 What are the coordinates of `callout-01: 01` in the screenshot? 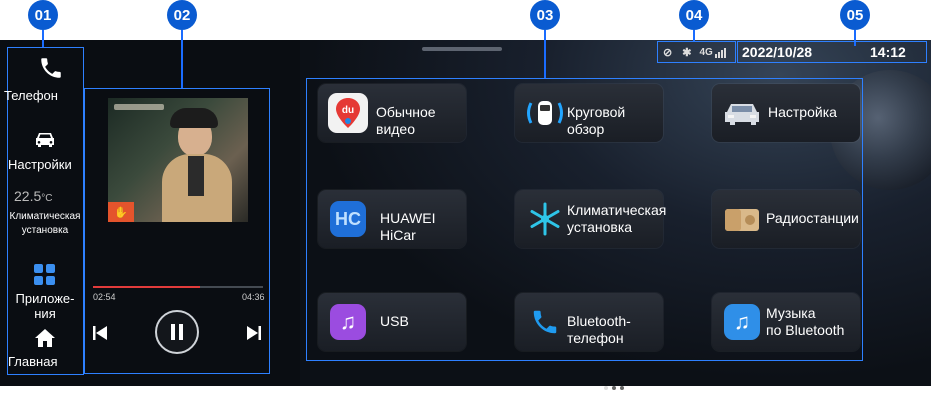 It's located at (43, 15).